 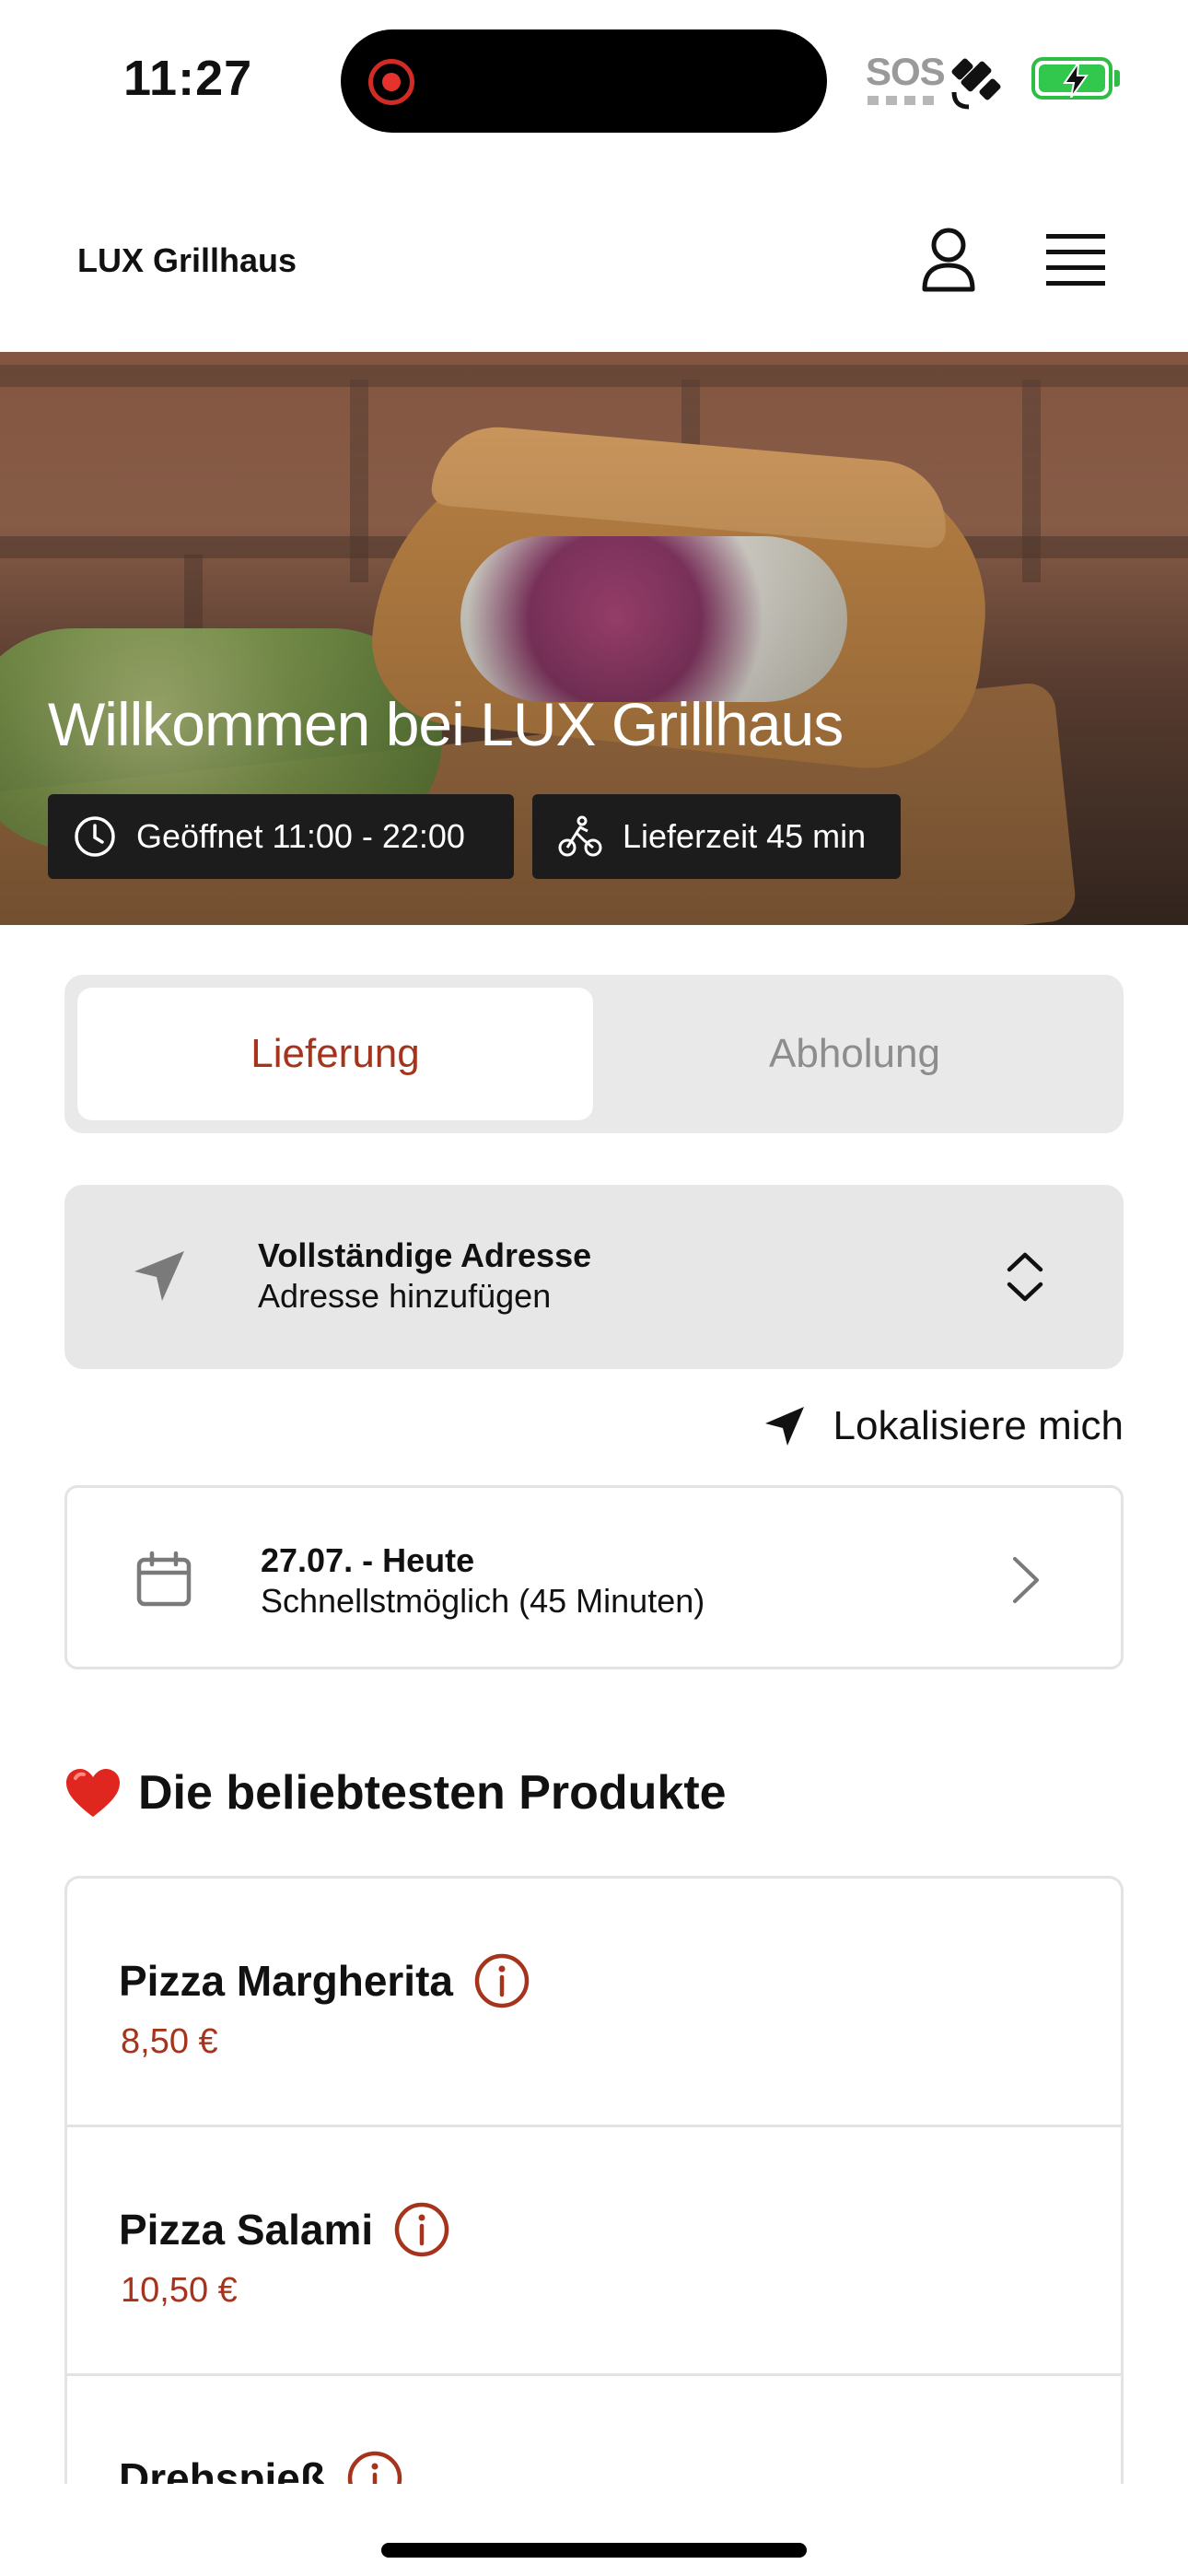 What do you see at coordinates (179, 2290) in the screenshot?
I see `product-price: 10,50 €` at bounding box center [179, 2290].